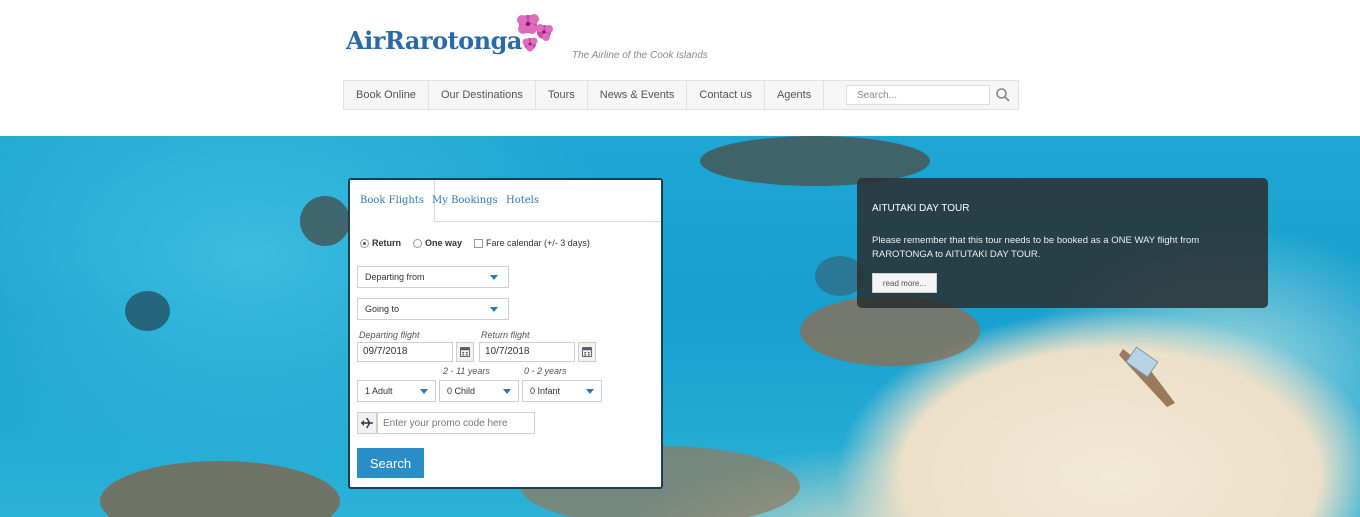  Describe the element at coordinates (367, 423) in the screenshot. I see `plane-icon` at that location.